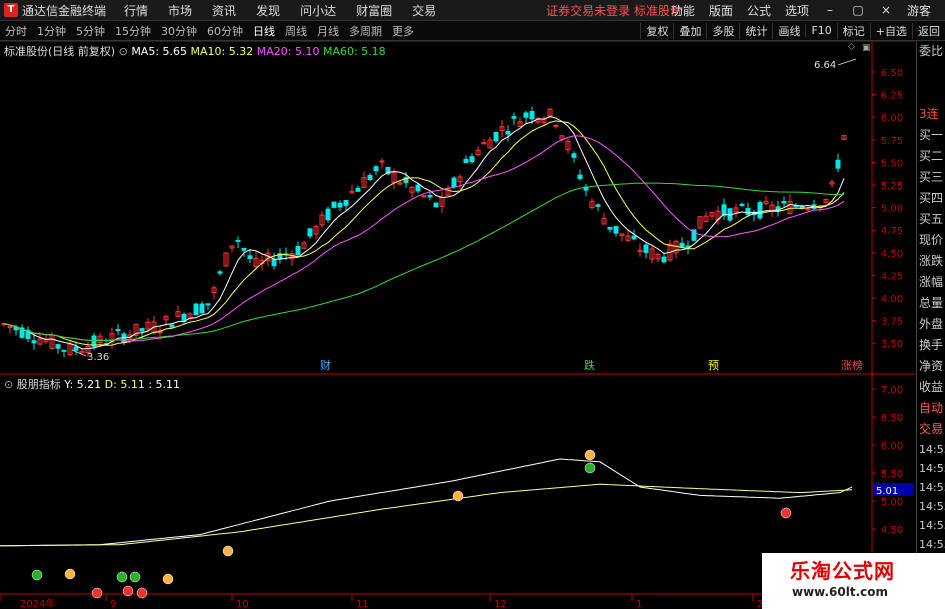 This screenshot has width=945, height=609. I want to click on indicator-axis: 7.00 6.50 6.00 5.50 5.00 4.50, so click(887, 460).